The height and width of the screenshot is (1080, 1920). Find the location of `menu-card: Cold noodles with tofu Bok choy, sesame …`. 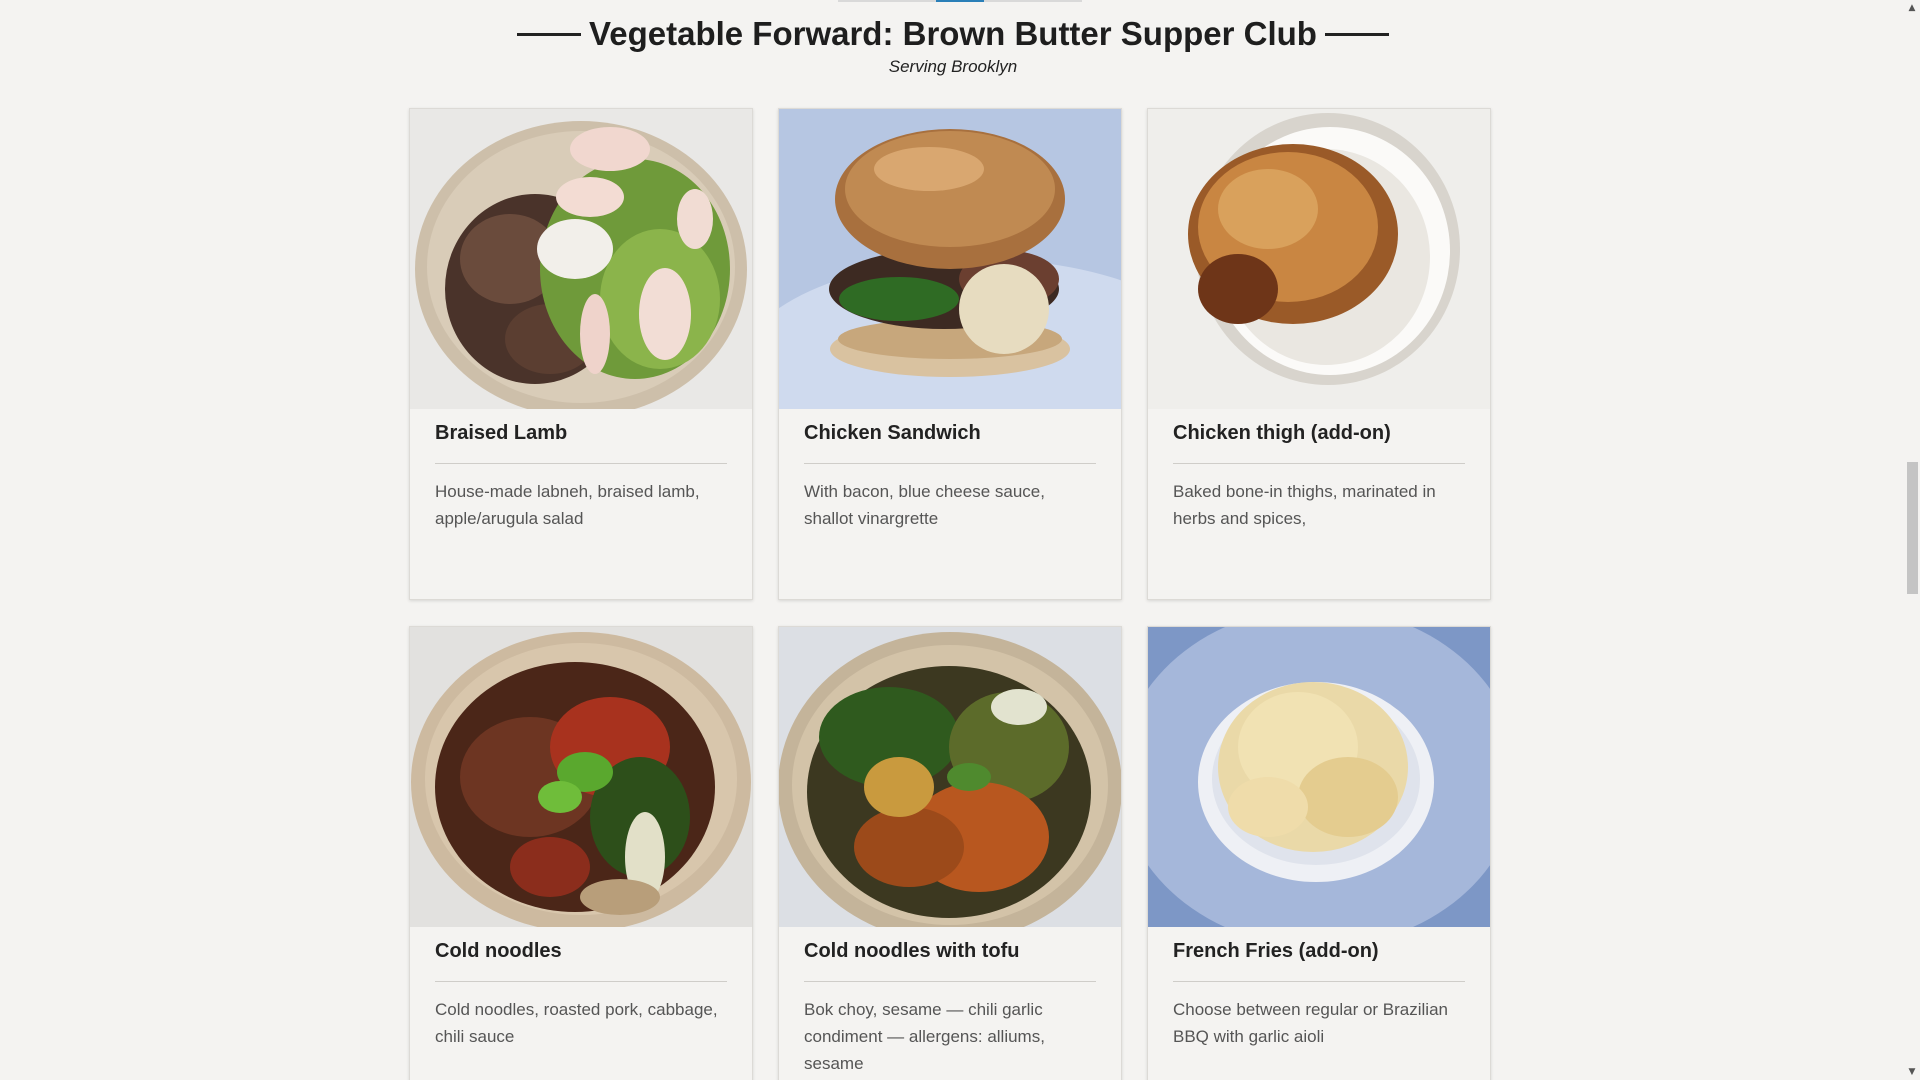

menu-card: Cold noodles with tofu Bok choy, sesame … is located at coordinates (950, 853).